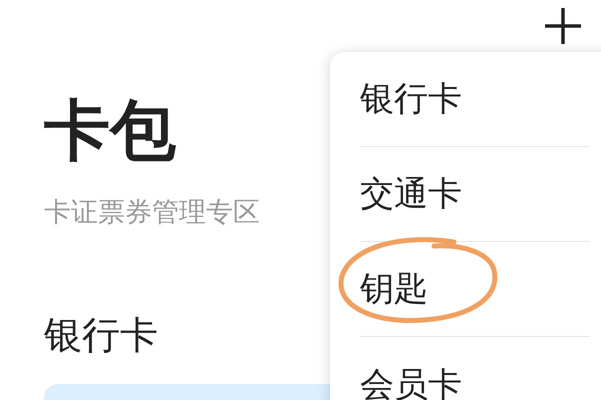 This screenshot has width=601, height=400. I want to click on page-subtitle: 卡证票券管理专区, so click(152, 213).